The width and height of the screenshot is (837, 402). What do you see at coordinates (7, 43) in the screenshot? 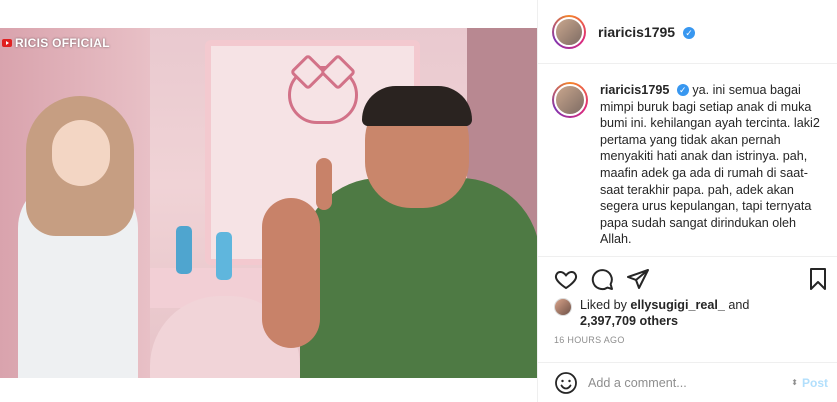
I see `youtube-icon` at bounding box center [7, 43].